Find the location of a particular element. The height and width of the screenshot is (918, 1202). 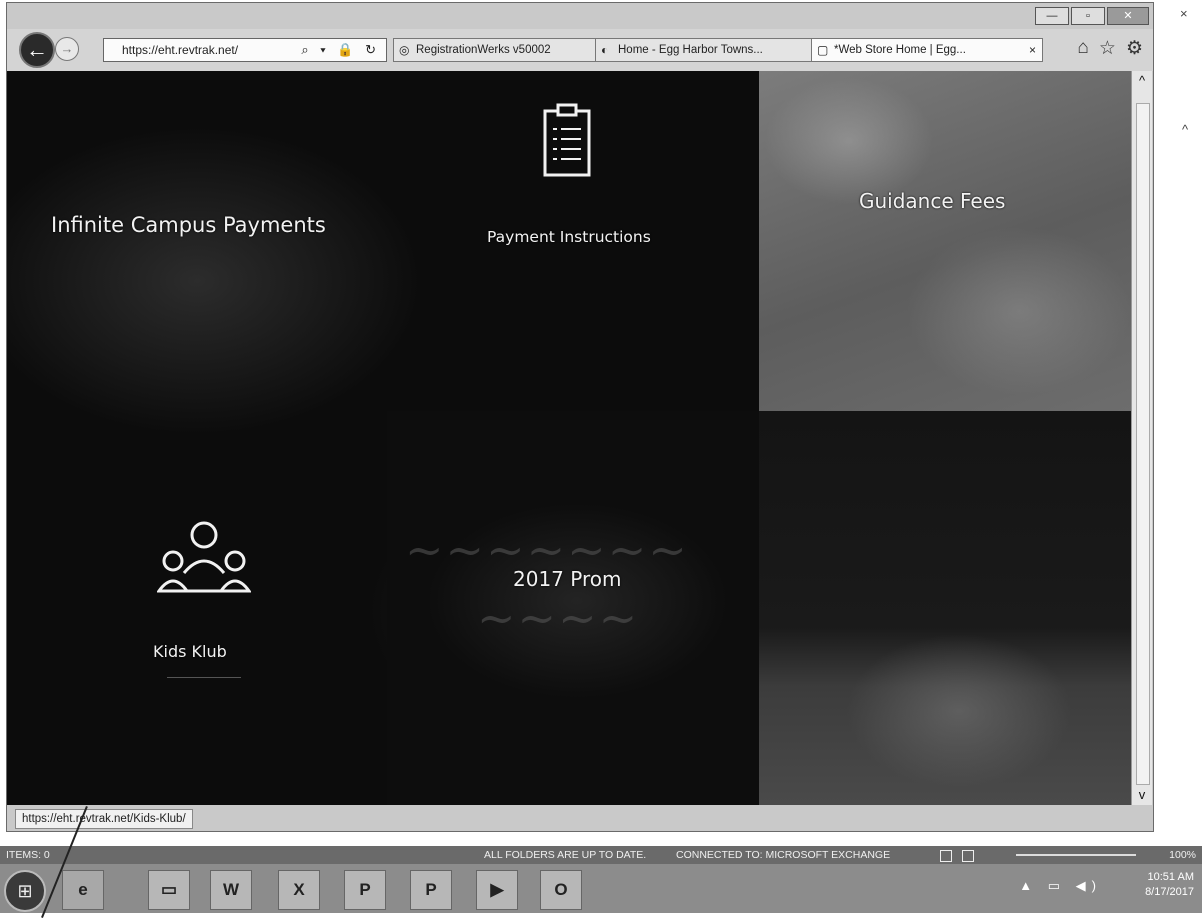

scroll-thumb is located at coordinates (1143, 444).